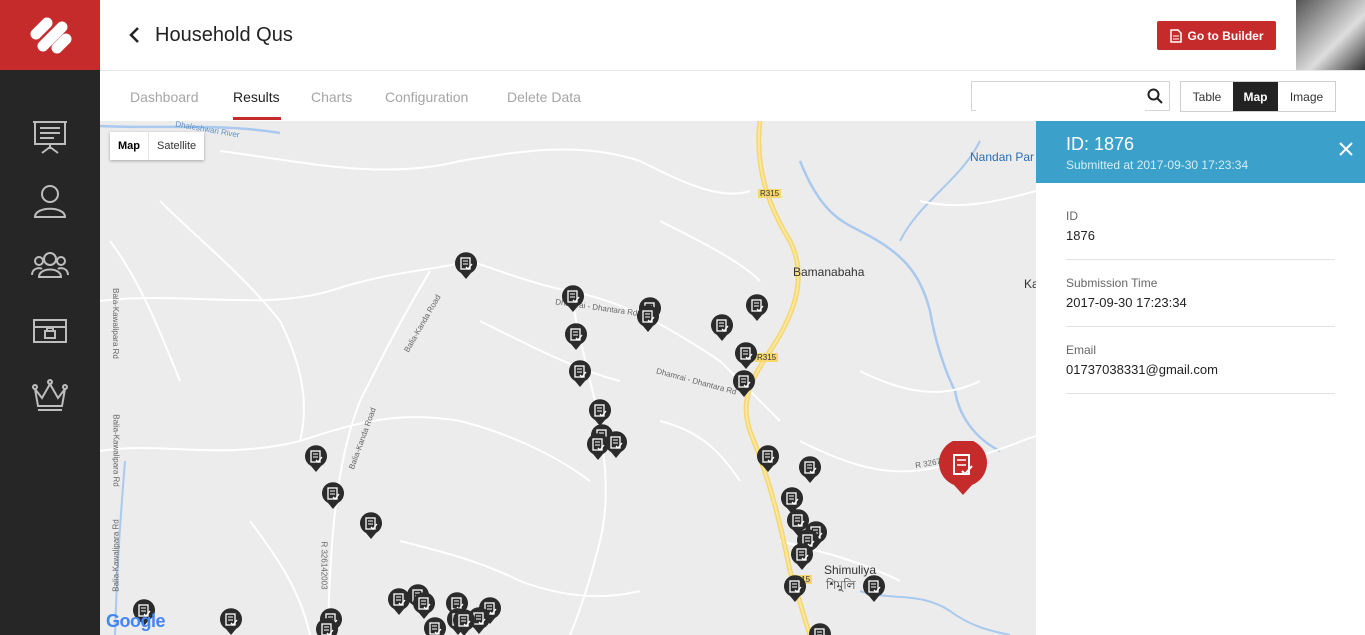 The image size is (1365, 635). I want to click on document-icon, so click(1175, 35).